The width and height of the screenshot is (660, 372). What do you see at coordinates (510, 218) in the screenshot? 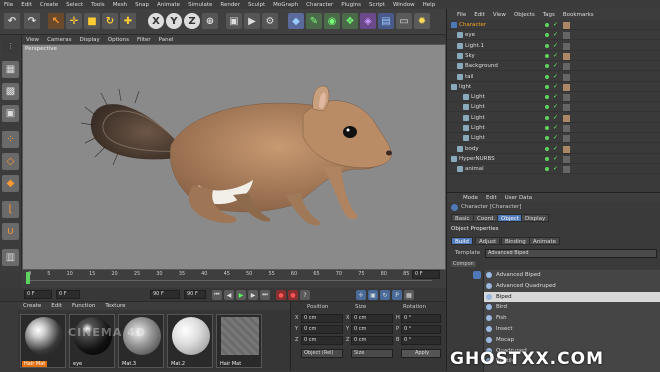
I see `tab-object: Object` at bounding box center [510, 218].